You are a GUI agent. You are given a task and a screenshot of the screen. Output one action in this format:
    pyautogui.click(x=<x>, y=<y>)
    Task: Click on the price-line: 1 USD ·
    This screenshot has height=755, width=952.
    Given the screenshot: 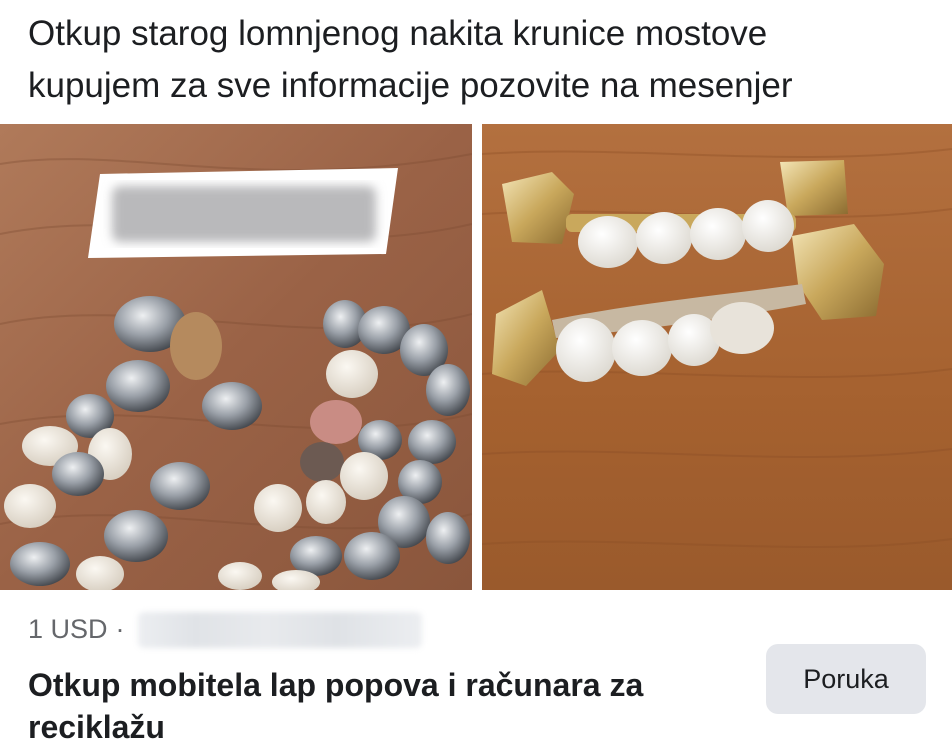 What is the action you would take?
    pyautogui.click(x=81, y=629)
    